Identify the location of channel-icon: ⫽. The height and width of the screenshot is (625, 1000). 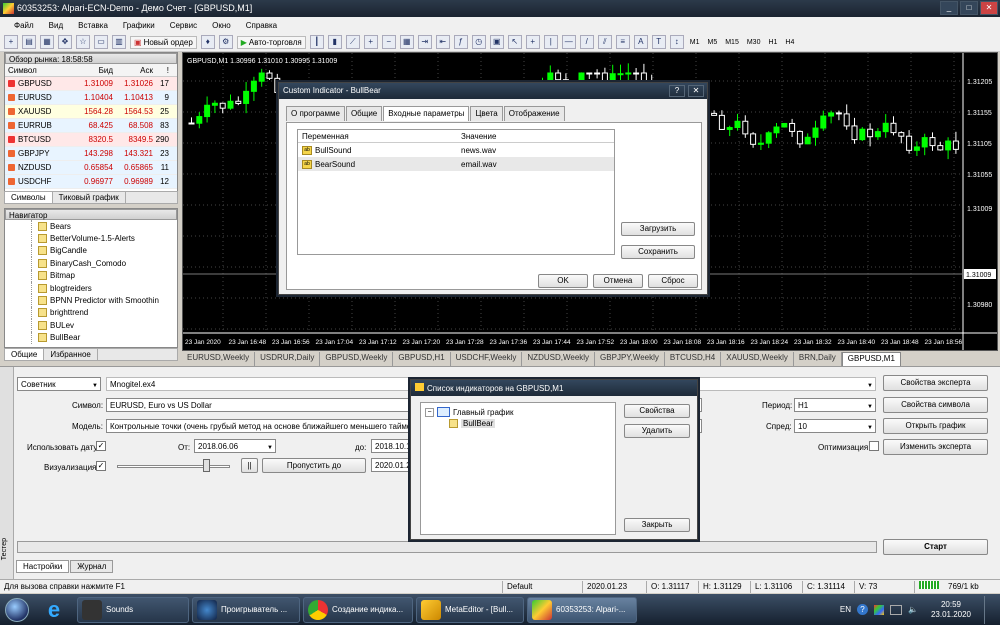
(604, 42).